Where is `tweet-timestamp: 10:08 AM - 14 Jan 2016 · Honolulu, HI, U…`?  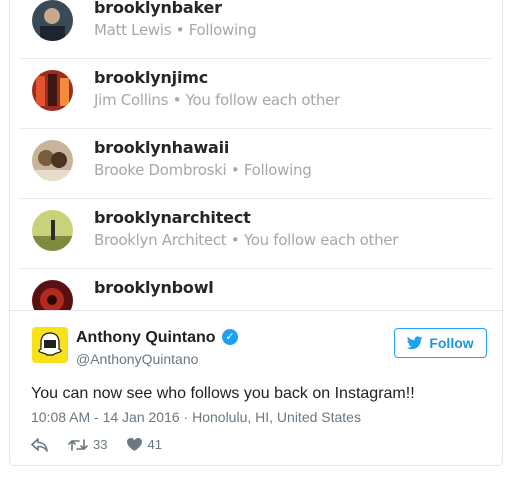 tweet-timestamp: 10:08 AM - 14 Jan 2016 · Honolulu, HI, U… is located at coordinates (196, 417).